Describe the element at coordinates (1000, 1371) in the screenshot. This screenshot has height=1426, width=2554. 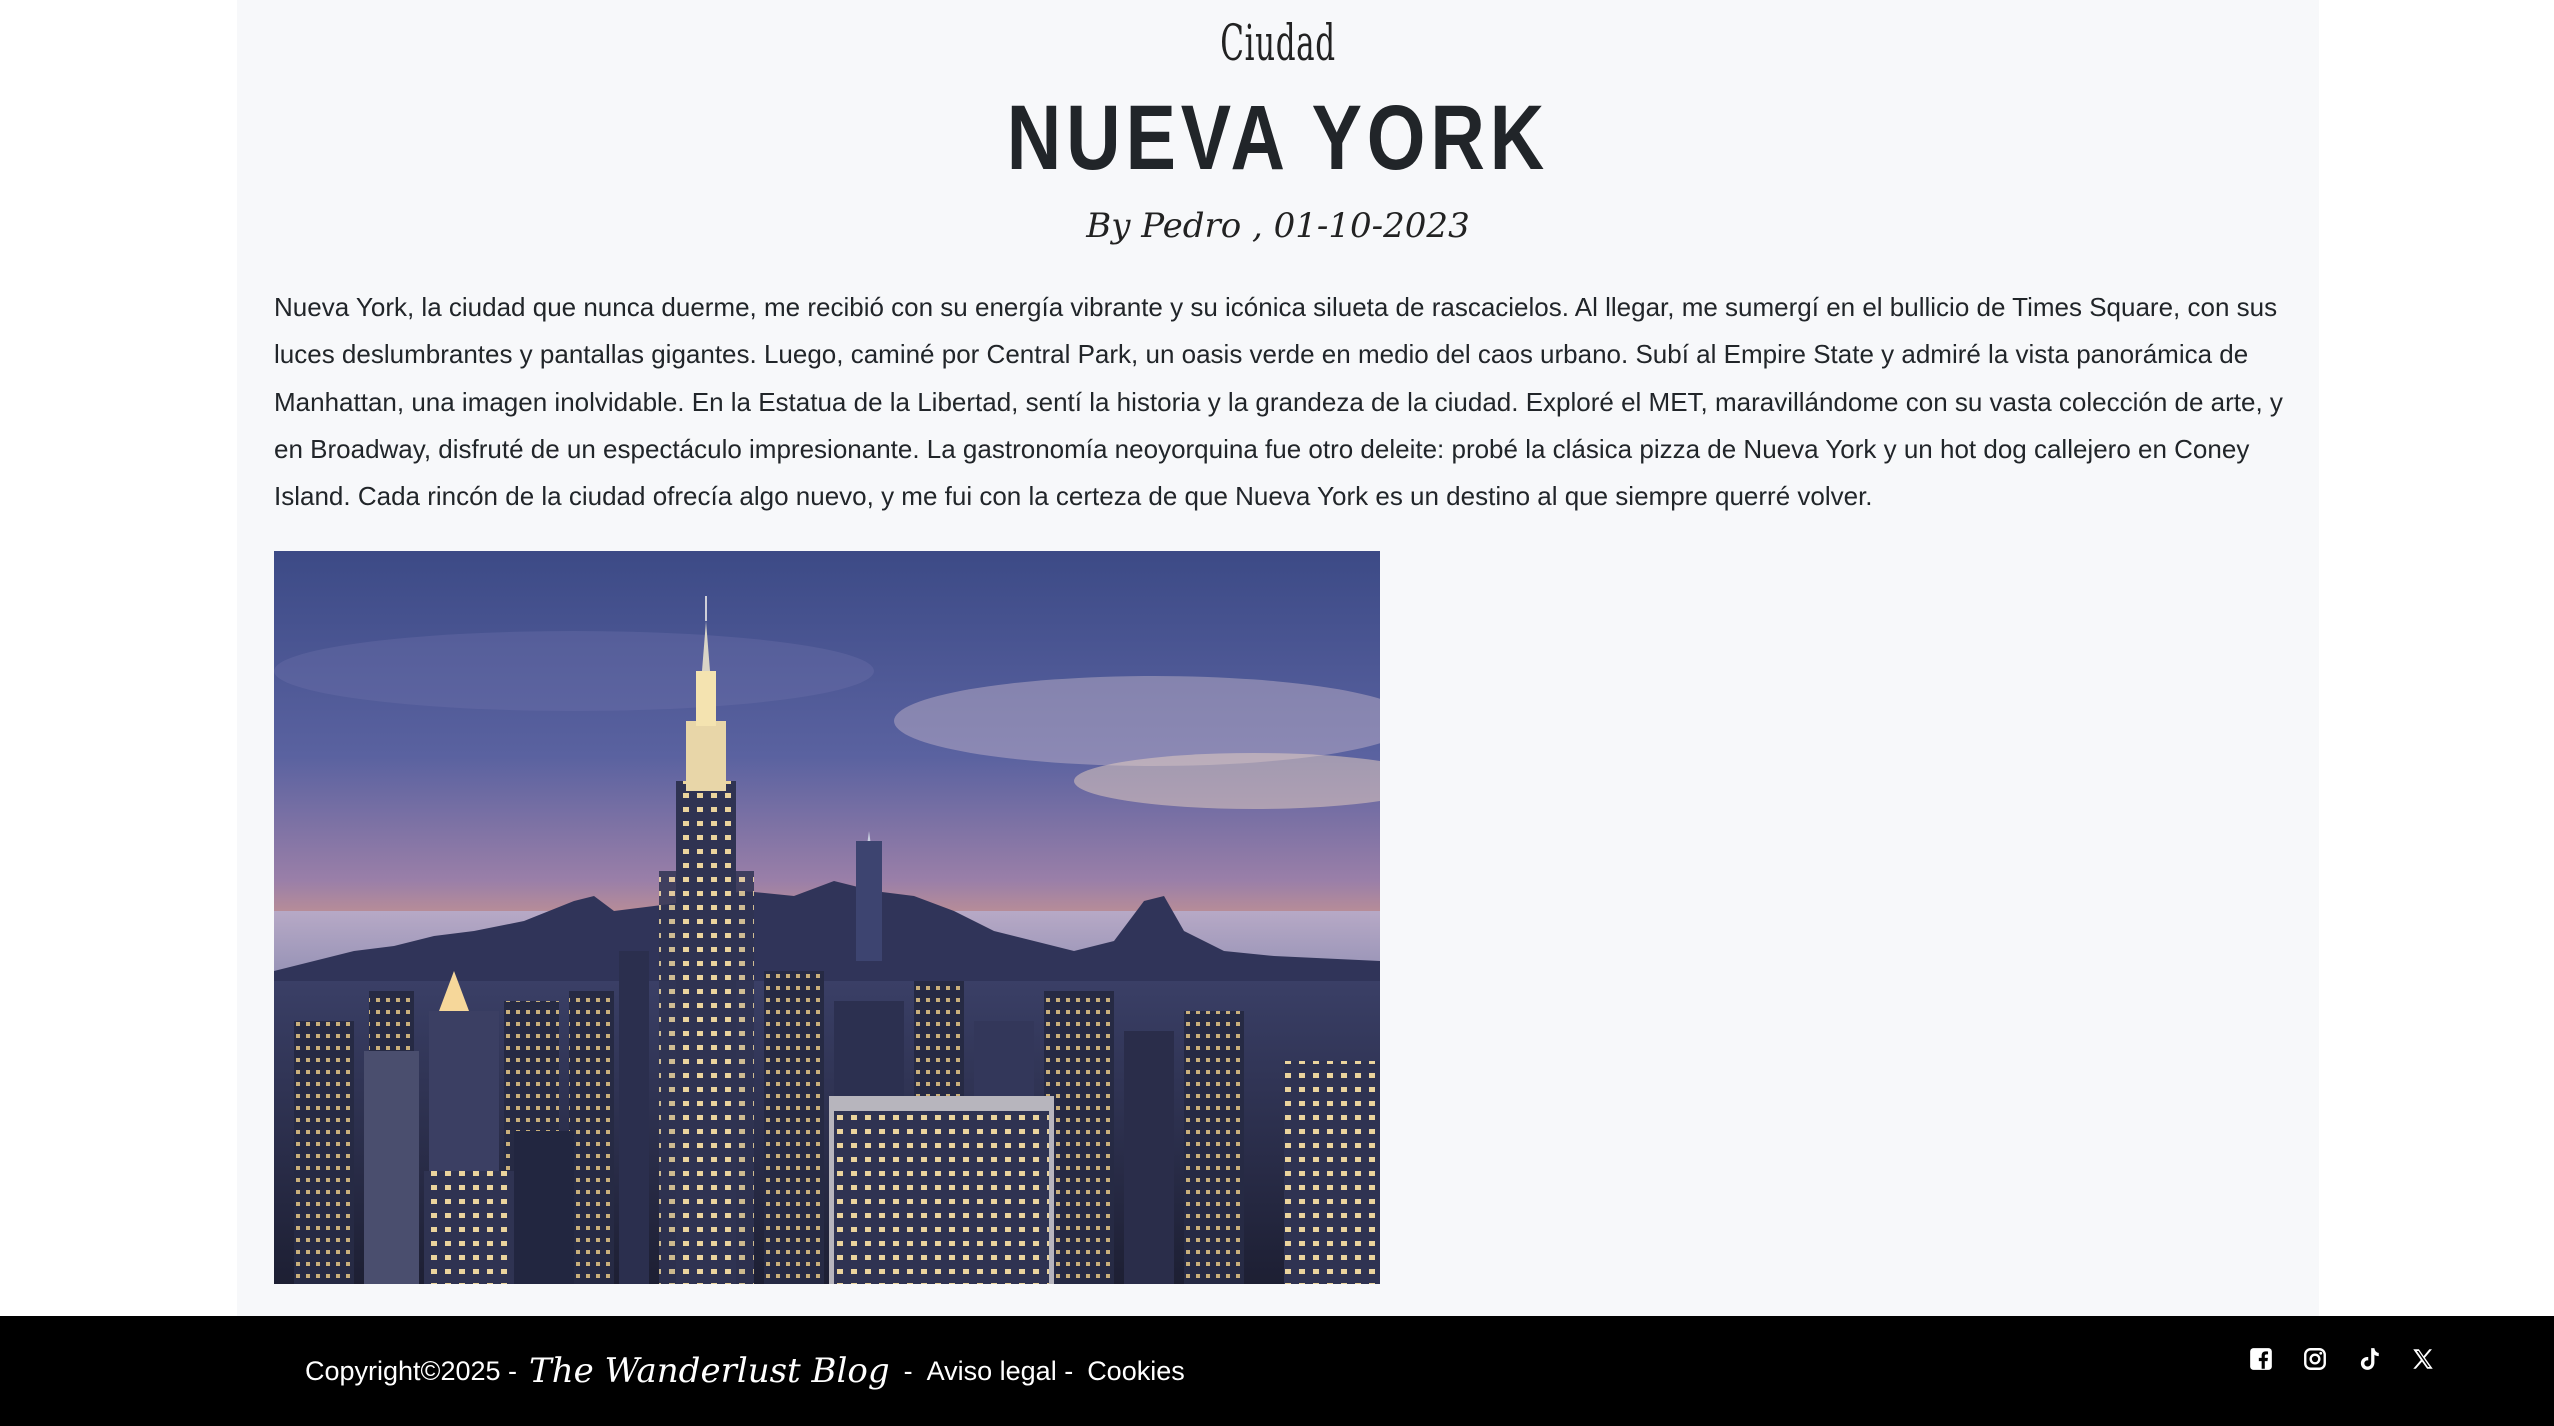
I see `legal-notice-link: Aviso legal -` at that location.